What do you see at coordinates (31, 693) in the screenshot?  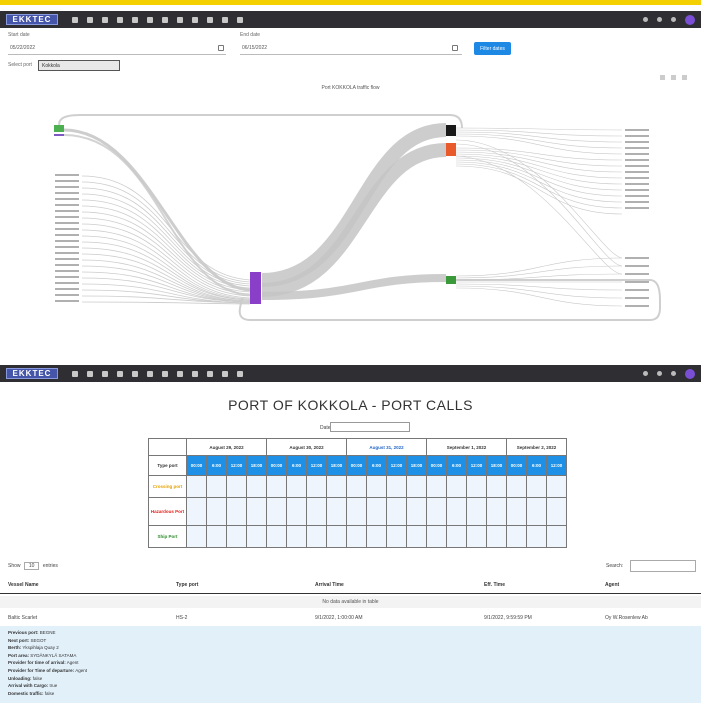 I see `detail-line: Domestic traffic: false` at bounding box center [31, 693].